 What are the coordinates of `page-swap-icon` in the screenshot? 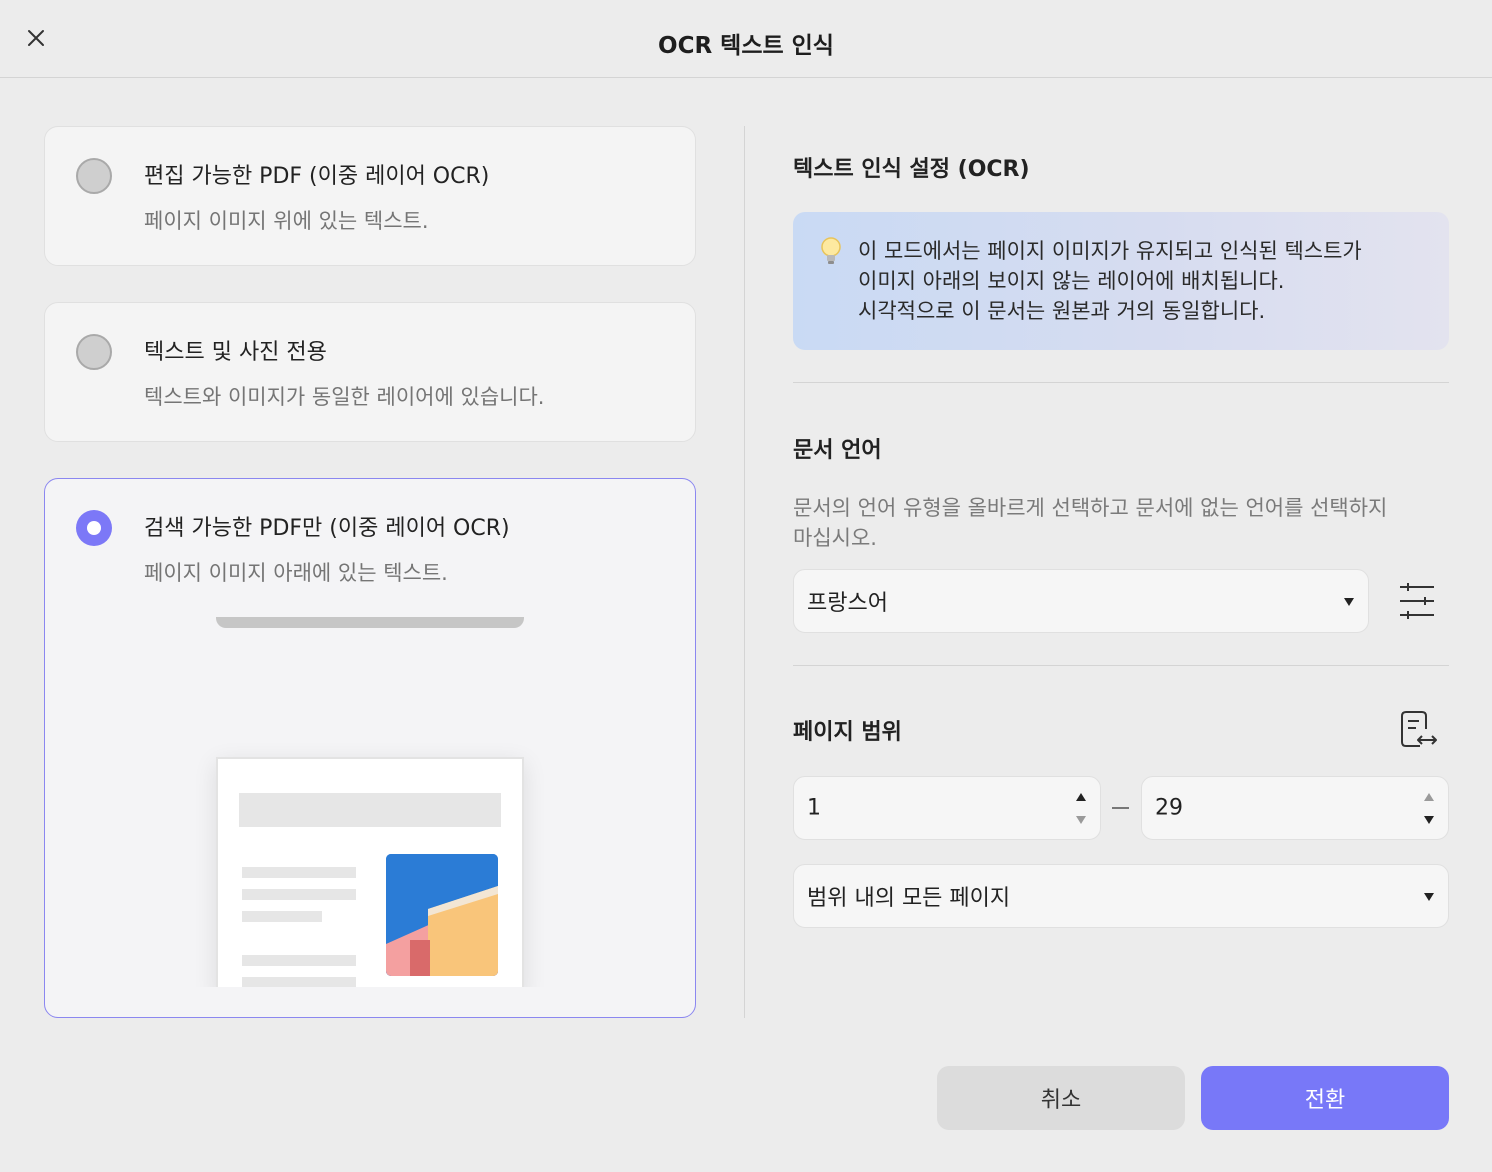 It's located at (1419, 729).